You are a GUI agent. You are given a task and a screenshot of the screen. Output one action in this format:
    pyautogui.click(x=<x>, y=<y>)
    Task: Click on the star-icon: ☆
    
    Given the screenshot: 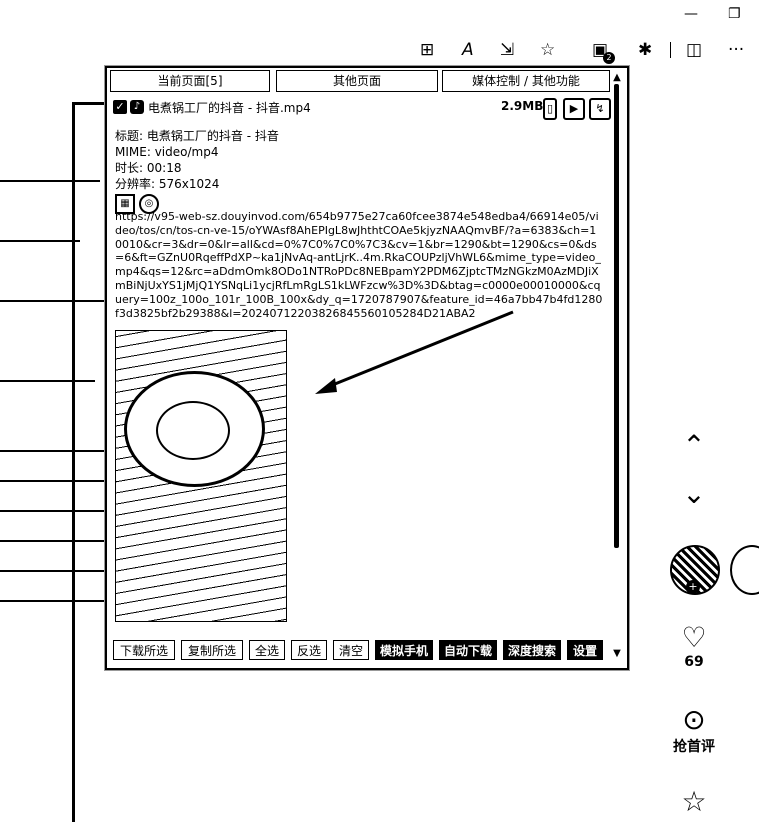 What is the action you would take?
    pyautogui.click(x=694, y=801)
    